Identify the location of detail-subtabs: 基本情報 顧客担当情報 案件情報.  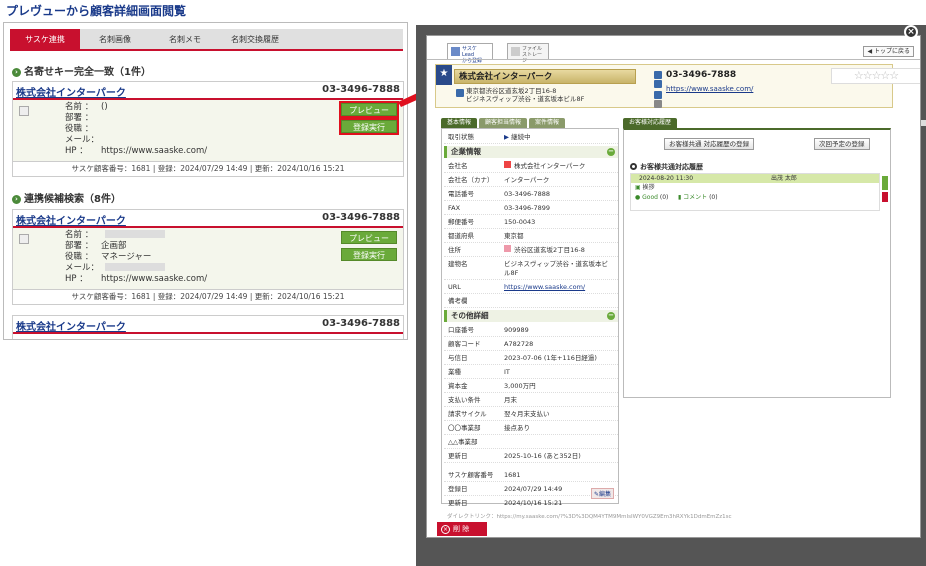
(504, 123).